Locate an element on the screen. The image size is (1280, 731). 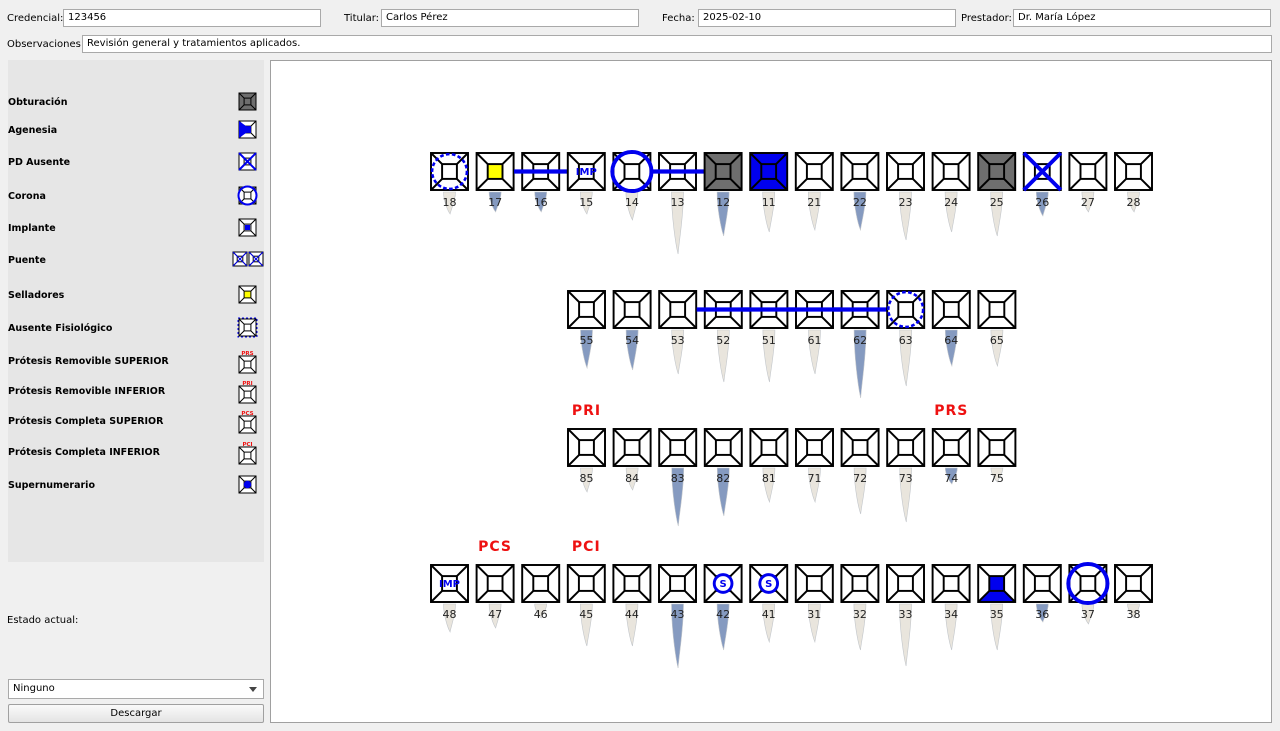
tooth-75: 75 is located at coordinates (997, 456).